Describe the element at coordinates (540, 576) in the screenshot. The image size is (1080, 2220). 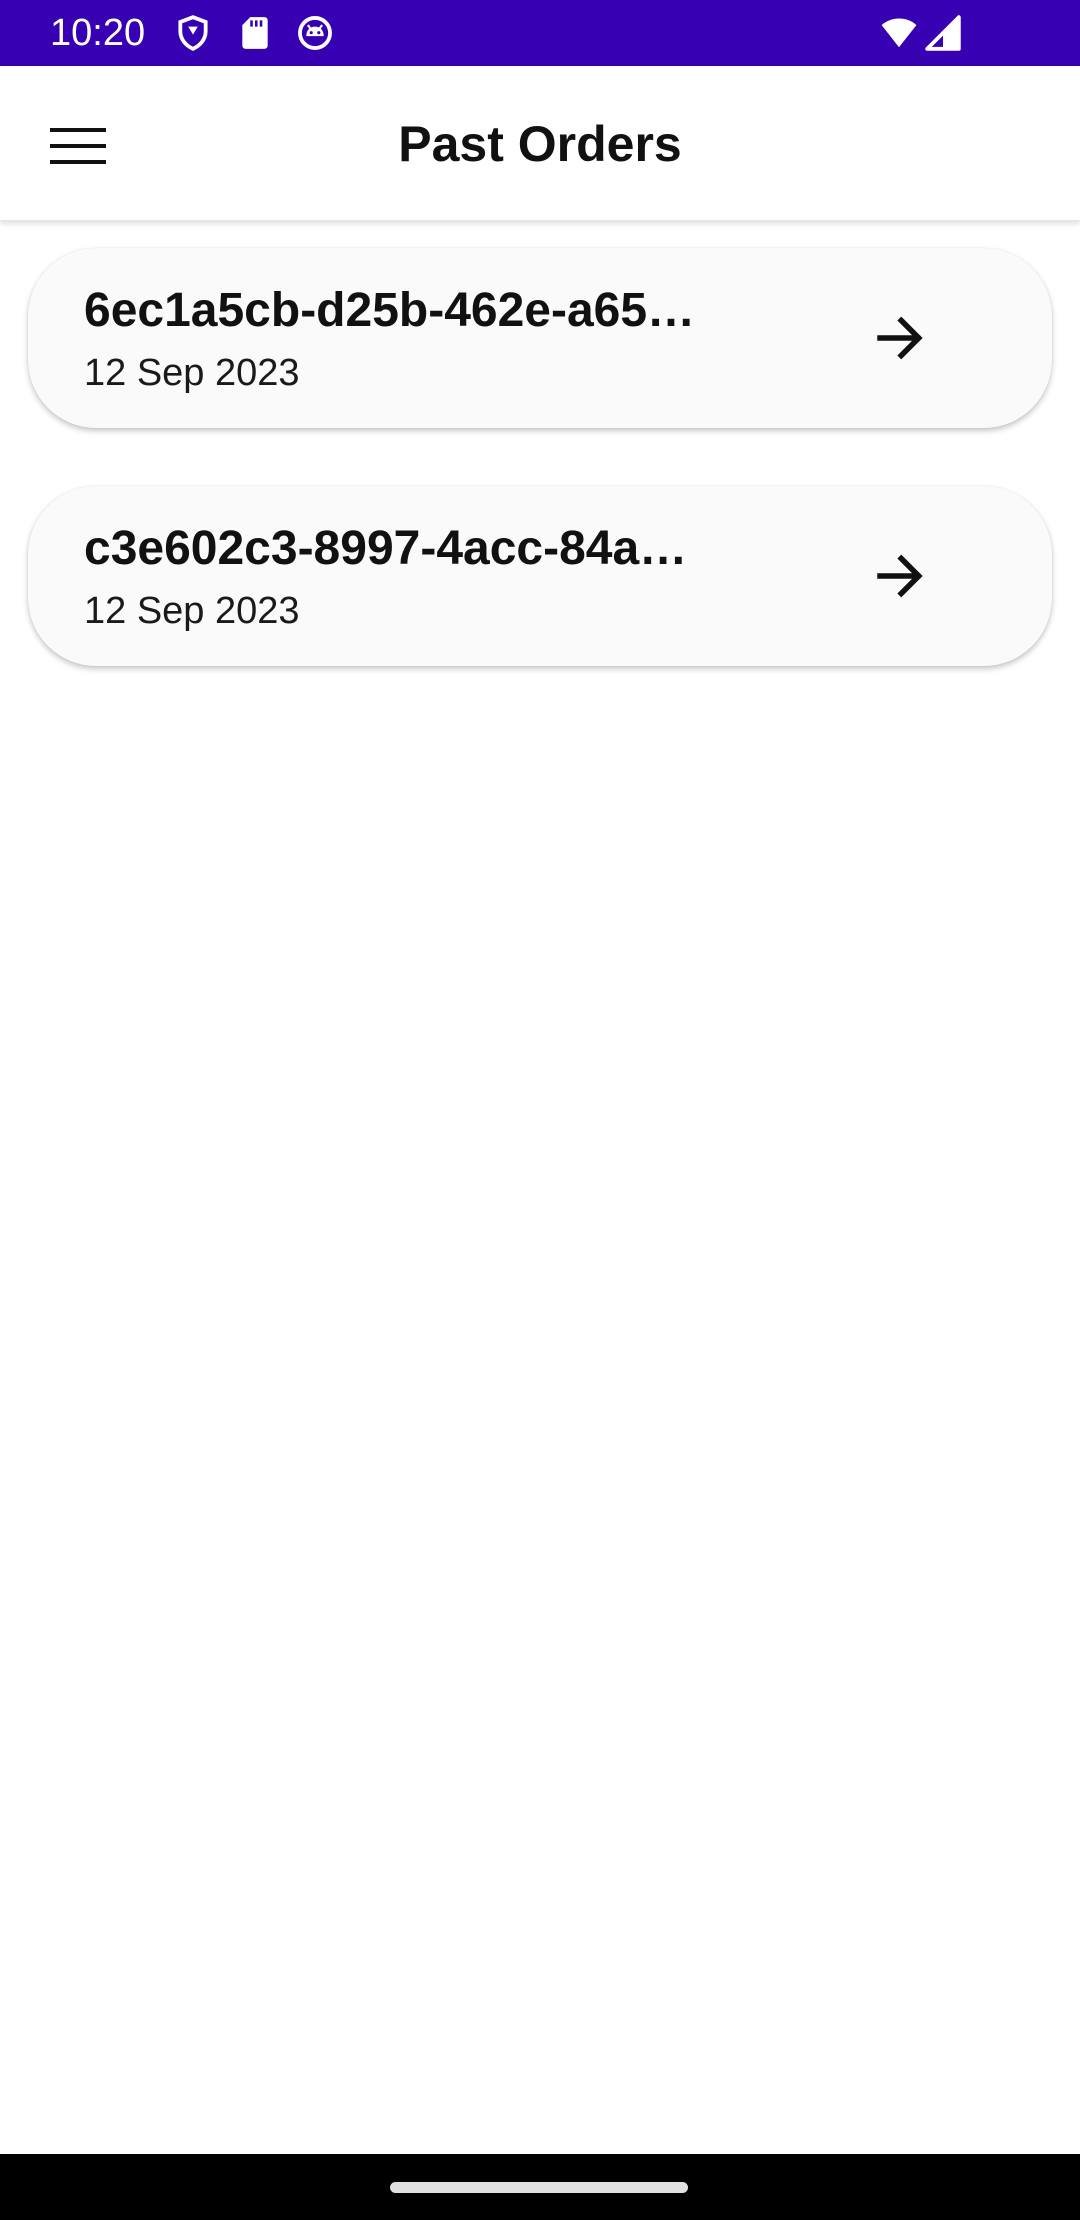
I see `order-card: c3e602c3-8997-4acc-84a… 12 Sep 2023` at that location.